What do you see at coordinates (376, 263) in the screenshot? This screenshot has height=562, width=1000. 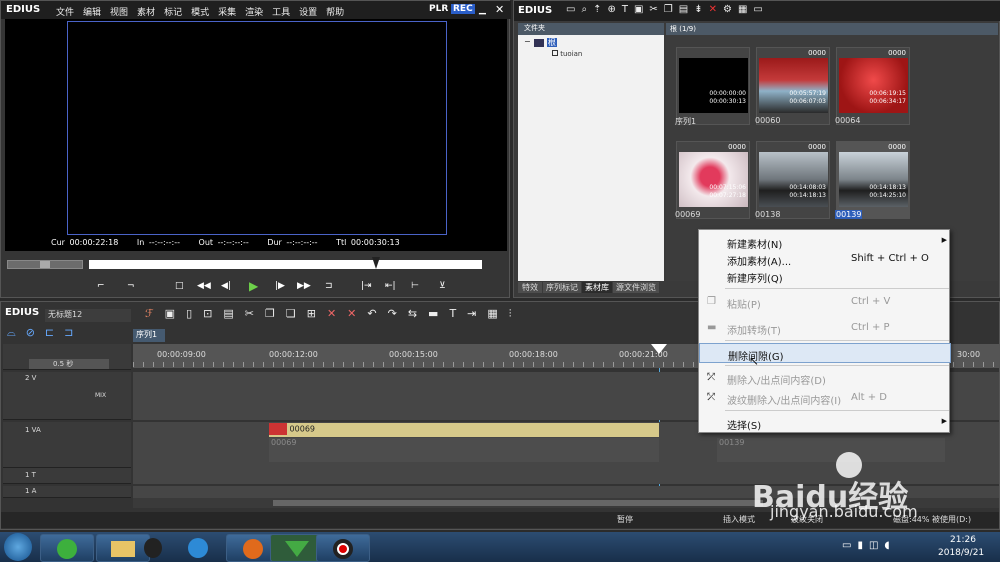 I see `playhead-marker` at bounding box center [376, 263].